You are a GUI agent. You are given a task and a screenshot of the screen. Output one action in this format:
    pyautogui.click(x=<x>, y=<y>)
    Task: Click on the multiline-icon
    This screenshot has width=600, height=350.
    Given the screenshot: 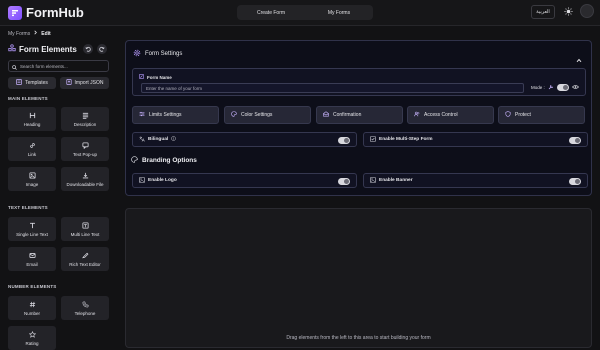 What is the action you would take?
    pyautogui.click(x=85, y=225)
    